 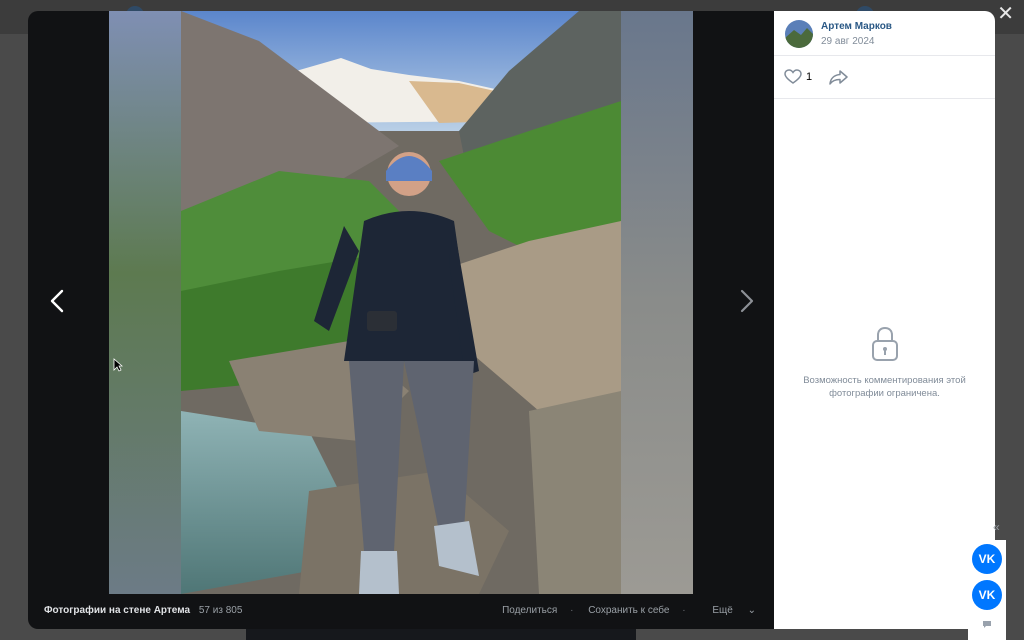 What do you see at coordinates (799, 34) in the screenshot?
I see `avatar` at bounding box center [799, 34].